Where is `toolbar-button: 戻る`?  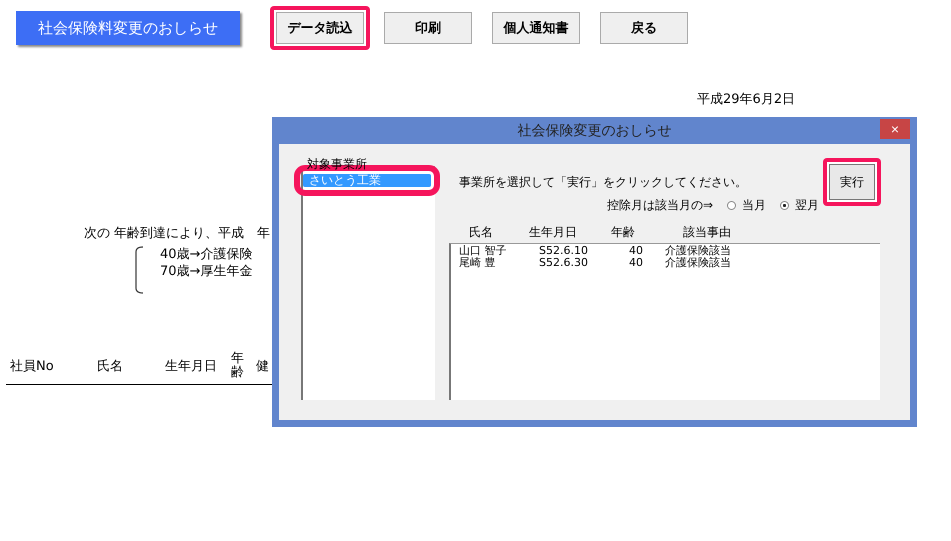
toolbar-button: 戻る is located at coordinates (644, 28).